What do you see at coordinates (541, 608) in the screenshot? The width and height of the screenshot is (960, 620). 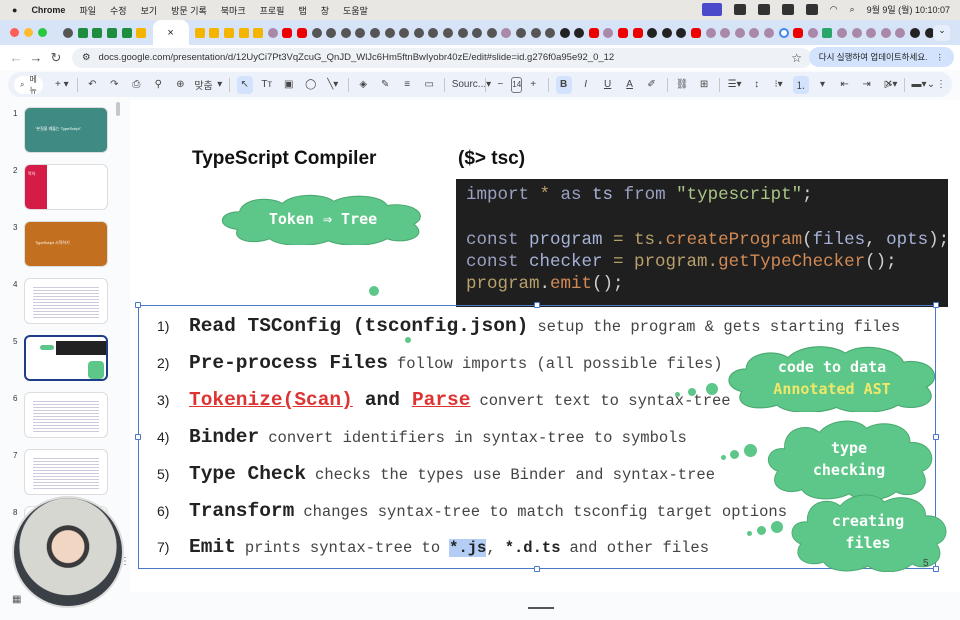 I see `speaker-notes-handle` at bounding box center [541, 608].